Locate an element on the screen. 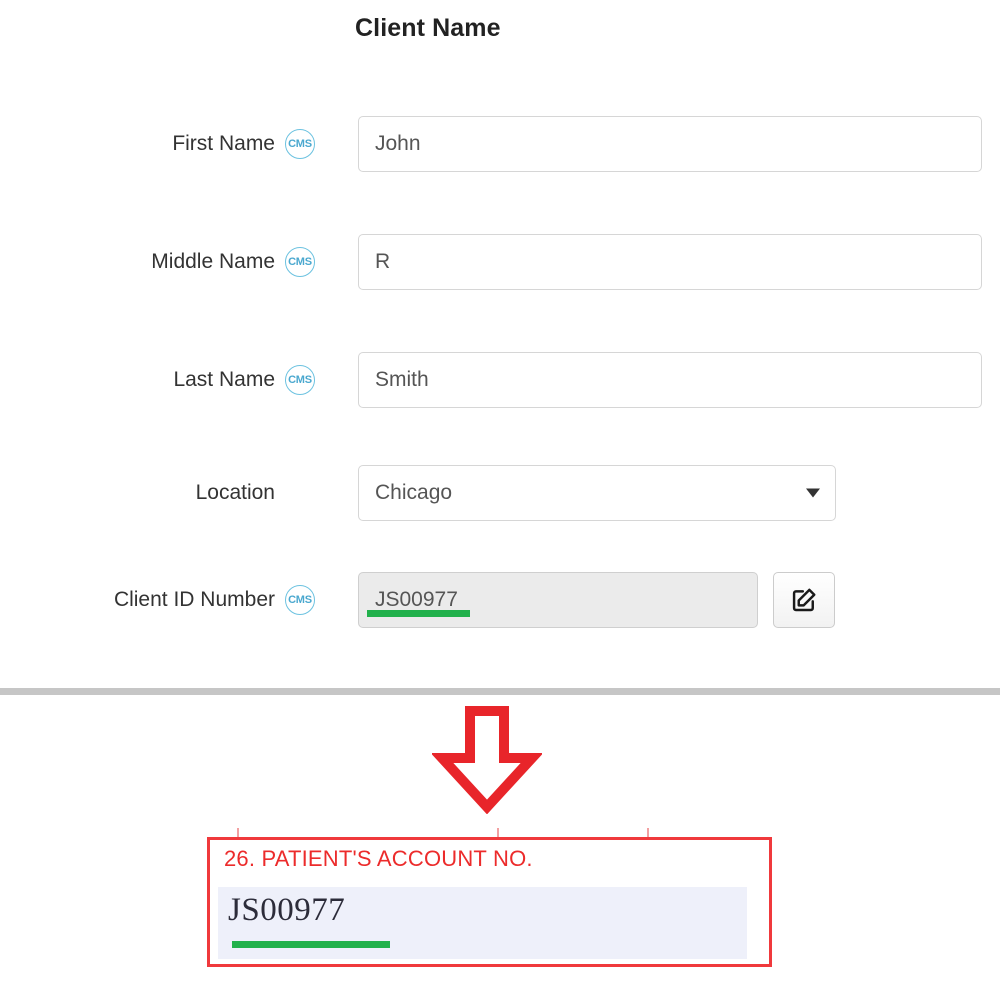 The image size is (1000, 992). arrow-down-icon is located at coordinates (487, 760).